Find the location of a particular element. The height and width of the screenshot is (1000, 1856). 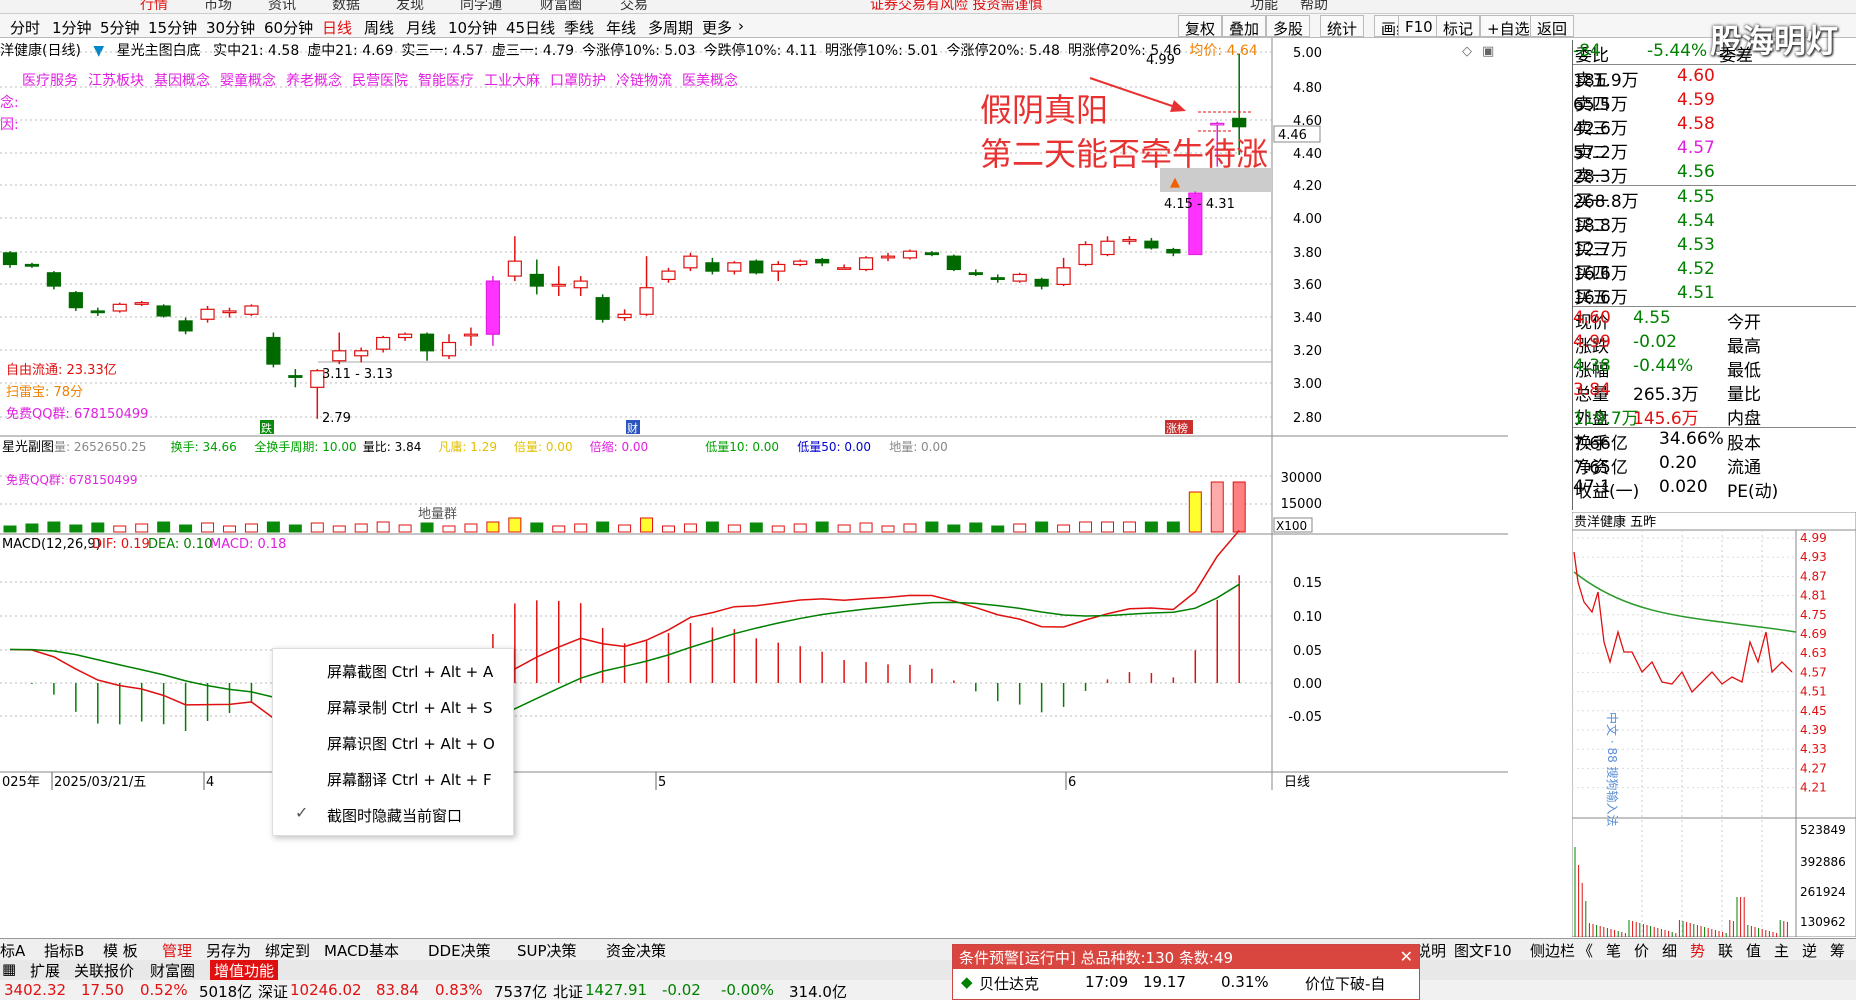

indicator-tab-6: MACD基本 is located at coordinates (361, 950).